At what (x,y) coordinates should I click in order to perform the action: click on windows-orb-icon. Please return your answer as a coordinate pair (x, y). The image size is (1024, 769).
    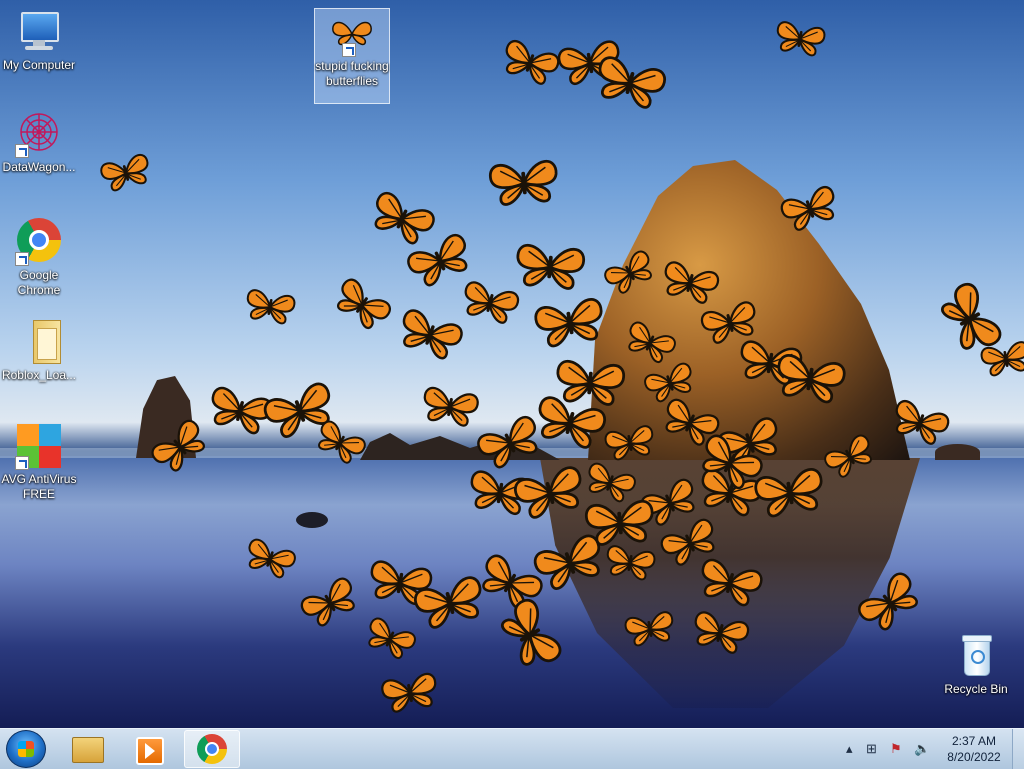
    Looking at the image, I should click on (26, 749).